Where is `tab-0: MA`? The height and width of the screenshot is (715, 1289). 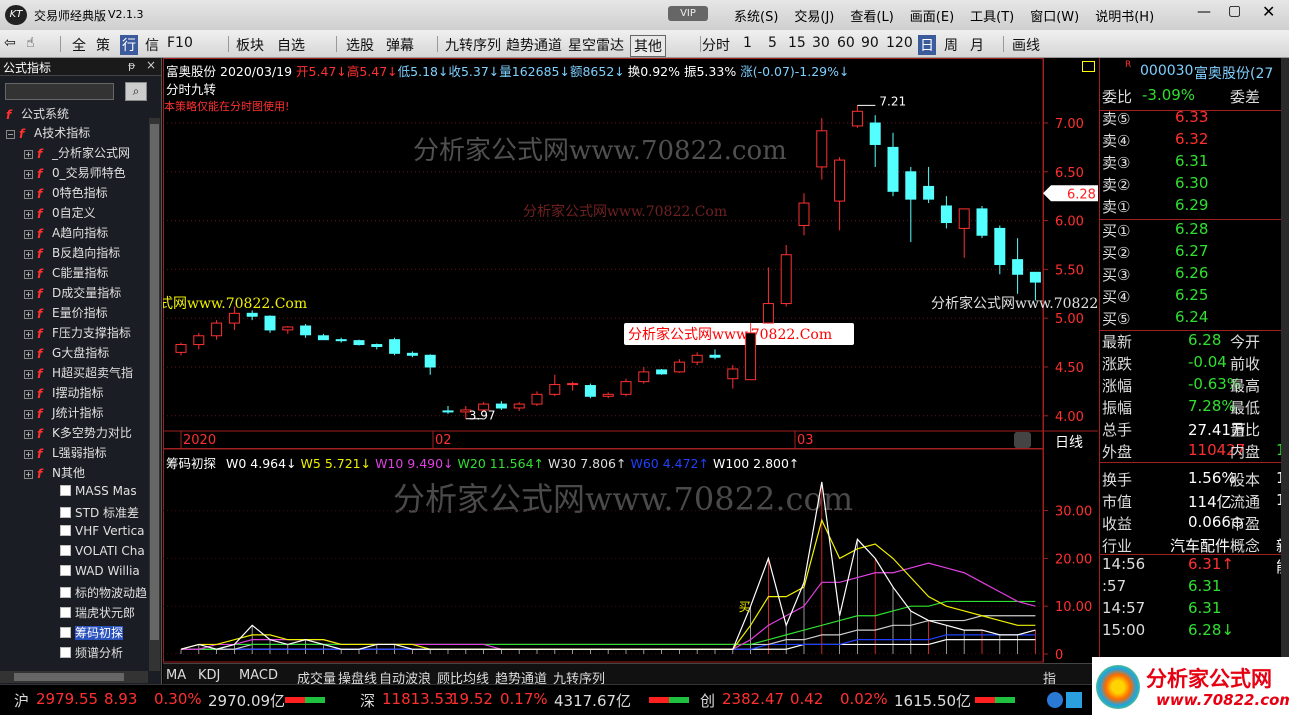 tab-0: MA is located at coordinates (176, 675).